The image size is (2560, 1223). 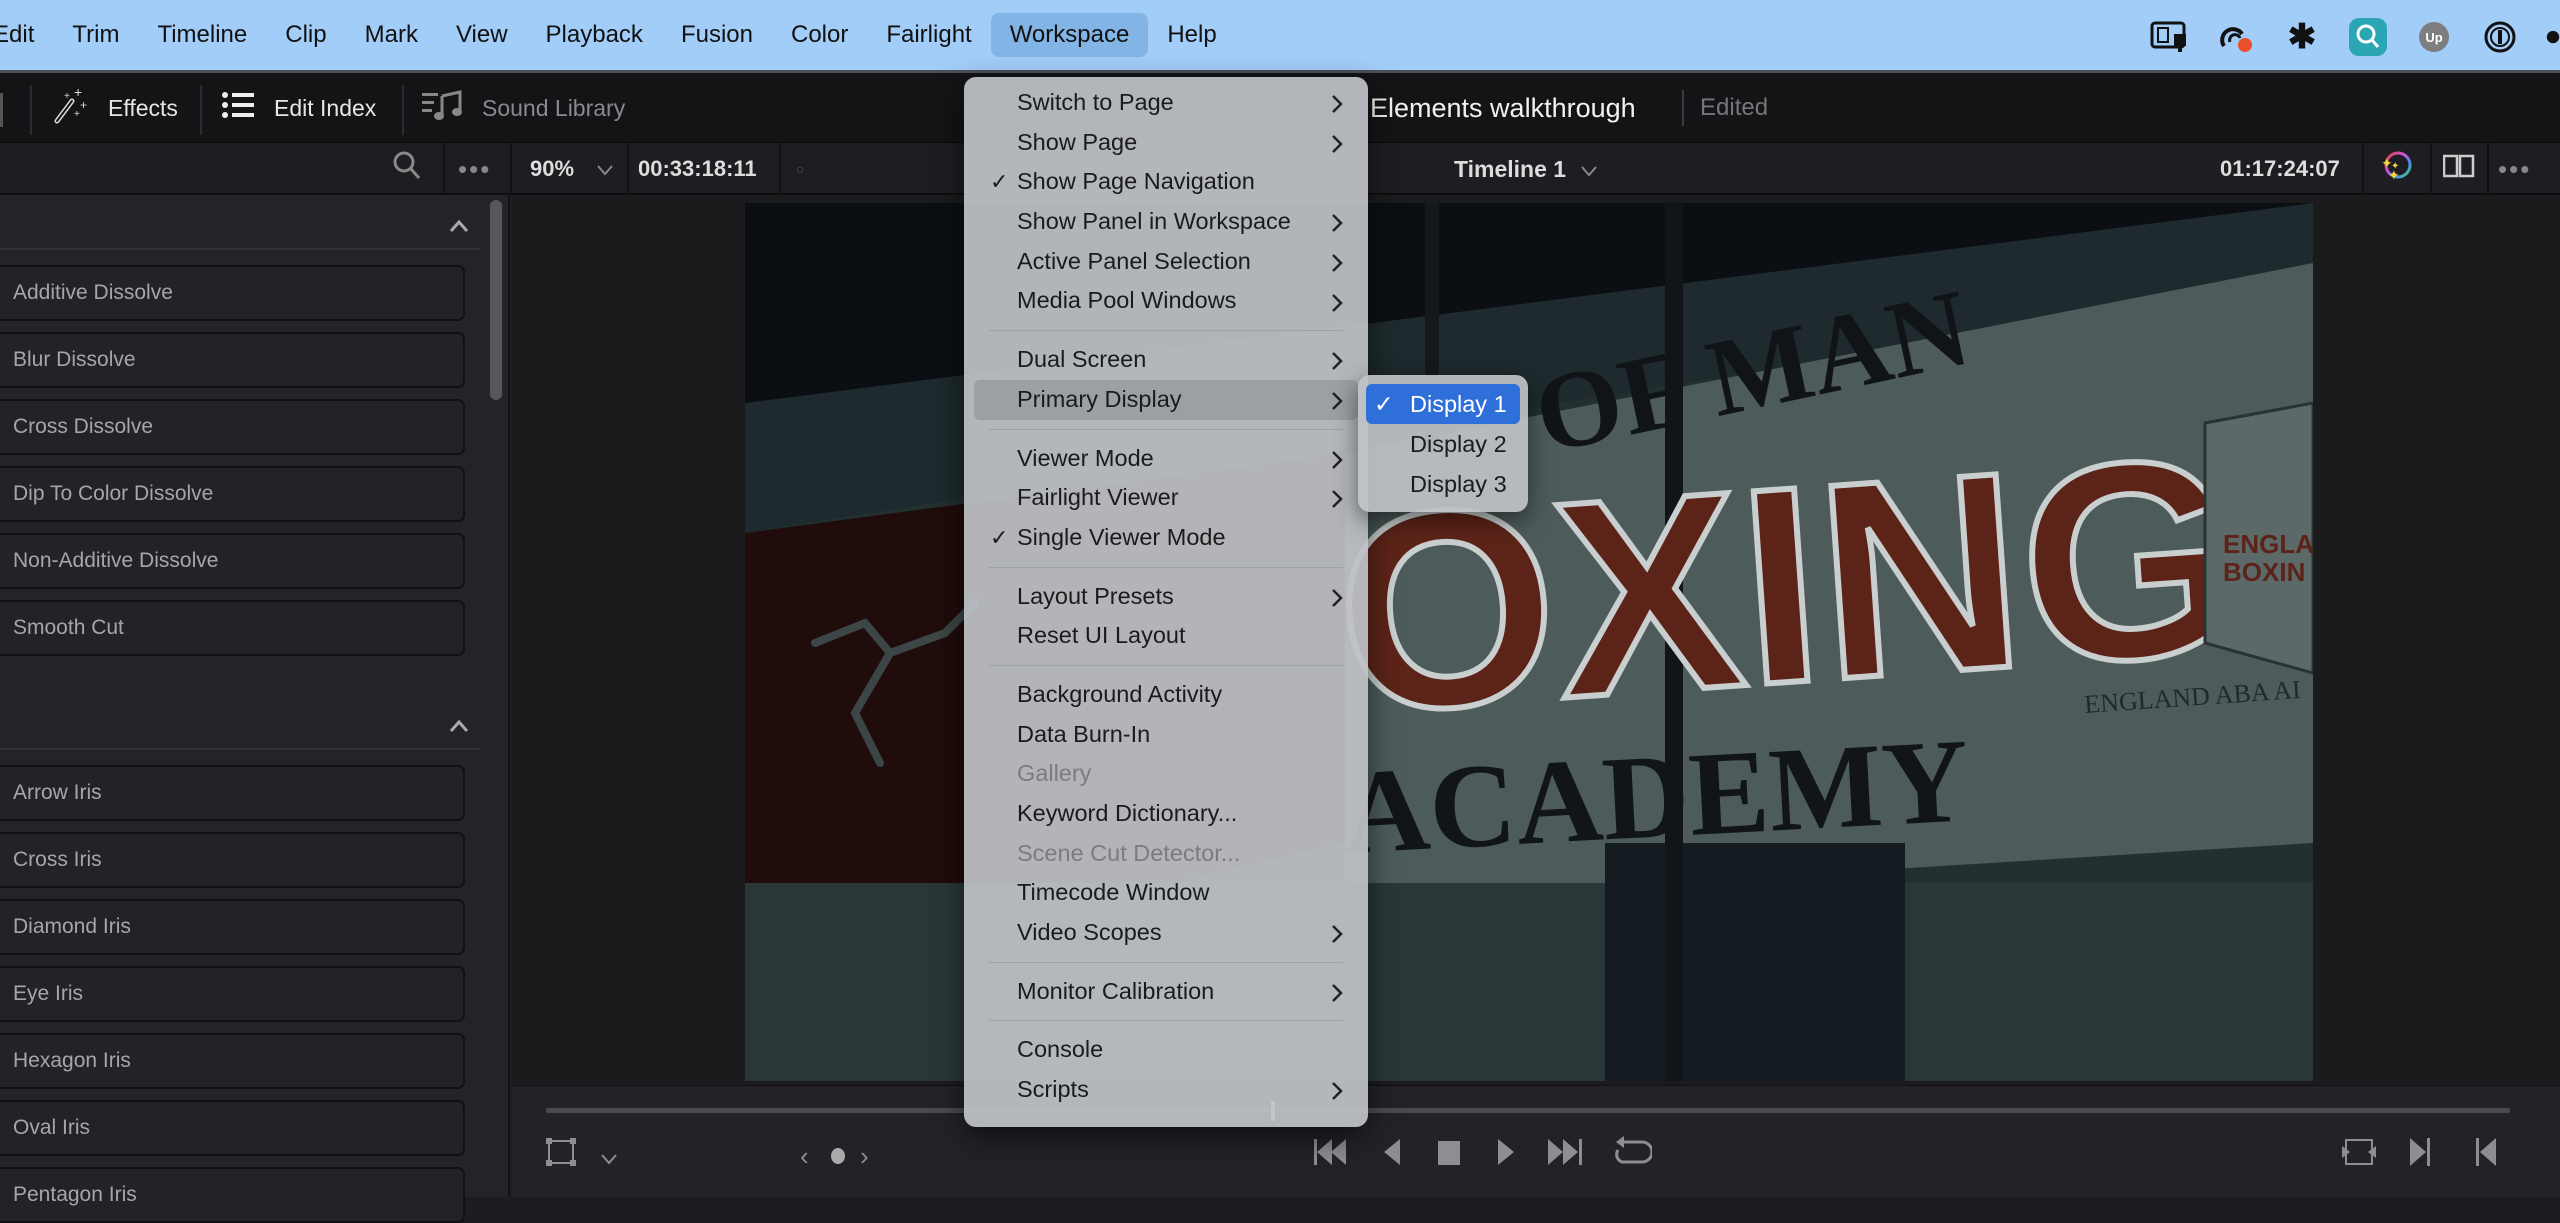 What do you see at coordinates (1166, 1050) in the screenshot?
I see `menu-item-console: Console` at bounding box center [1166, 1050].